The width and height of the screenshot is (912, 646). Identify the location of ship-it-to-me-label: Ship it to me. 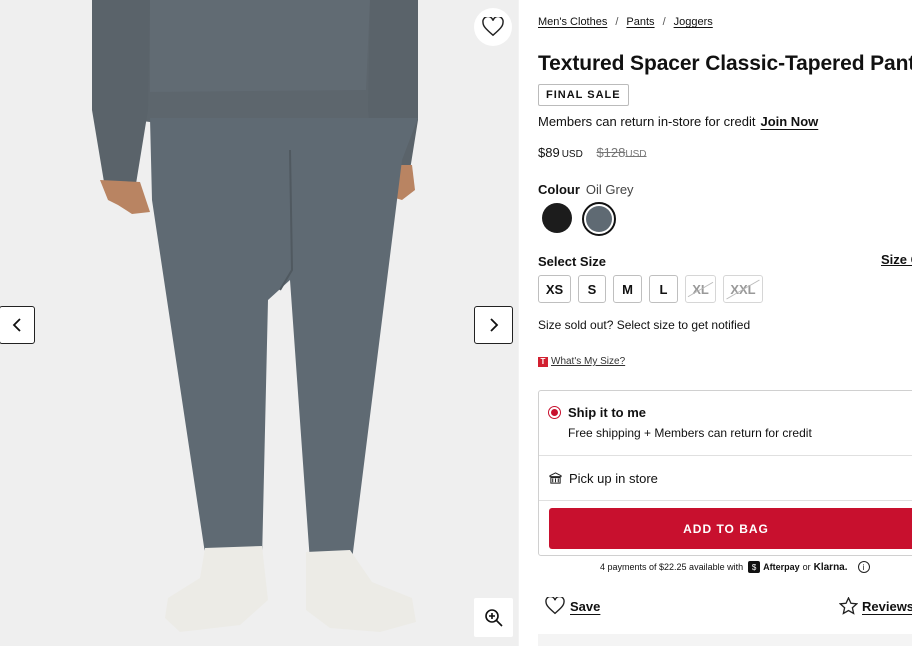
(607, 412).